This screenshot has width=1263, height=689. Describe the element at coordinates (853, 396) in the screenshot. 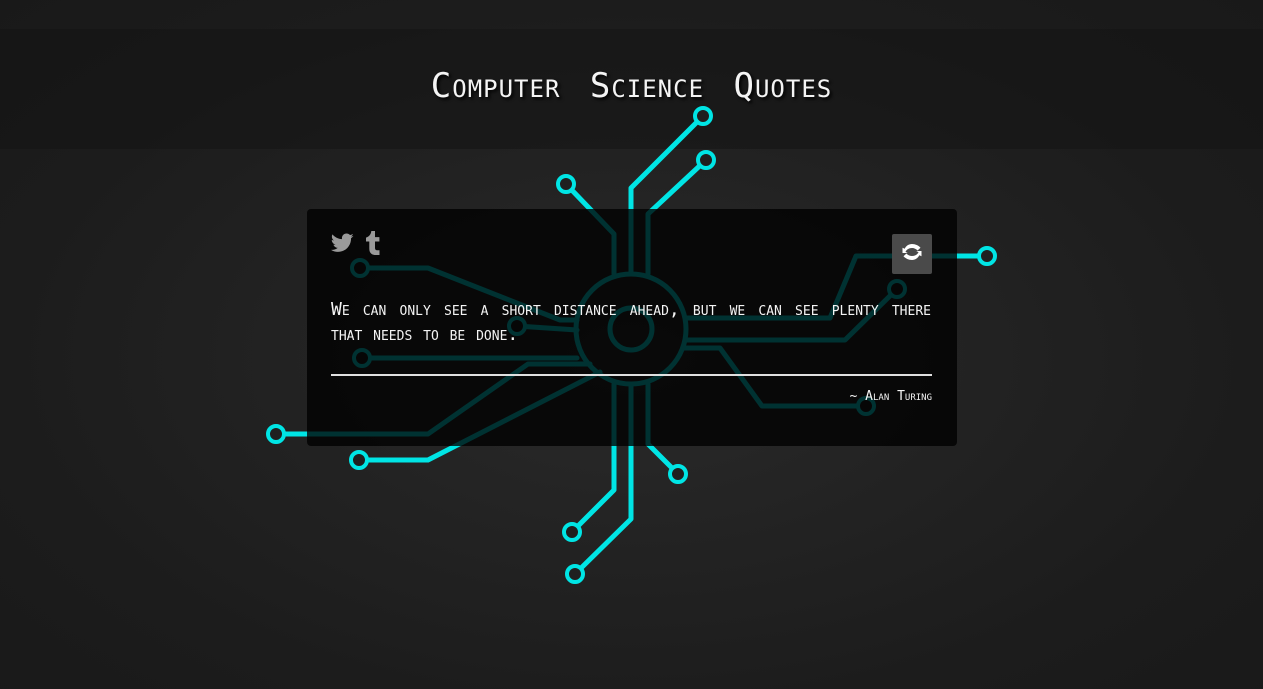

I see `author-prefix: ~` at that location.